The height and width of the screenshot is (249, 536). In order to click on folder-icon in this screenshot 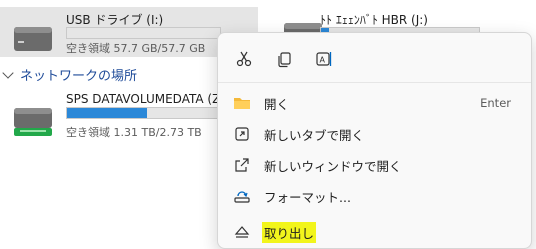, I will do `click(242, 103)`.